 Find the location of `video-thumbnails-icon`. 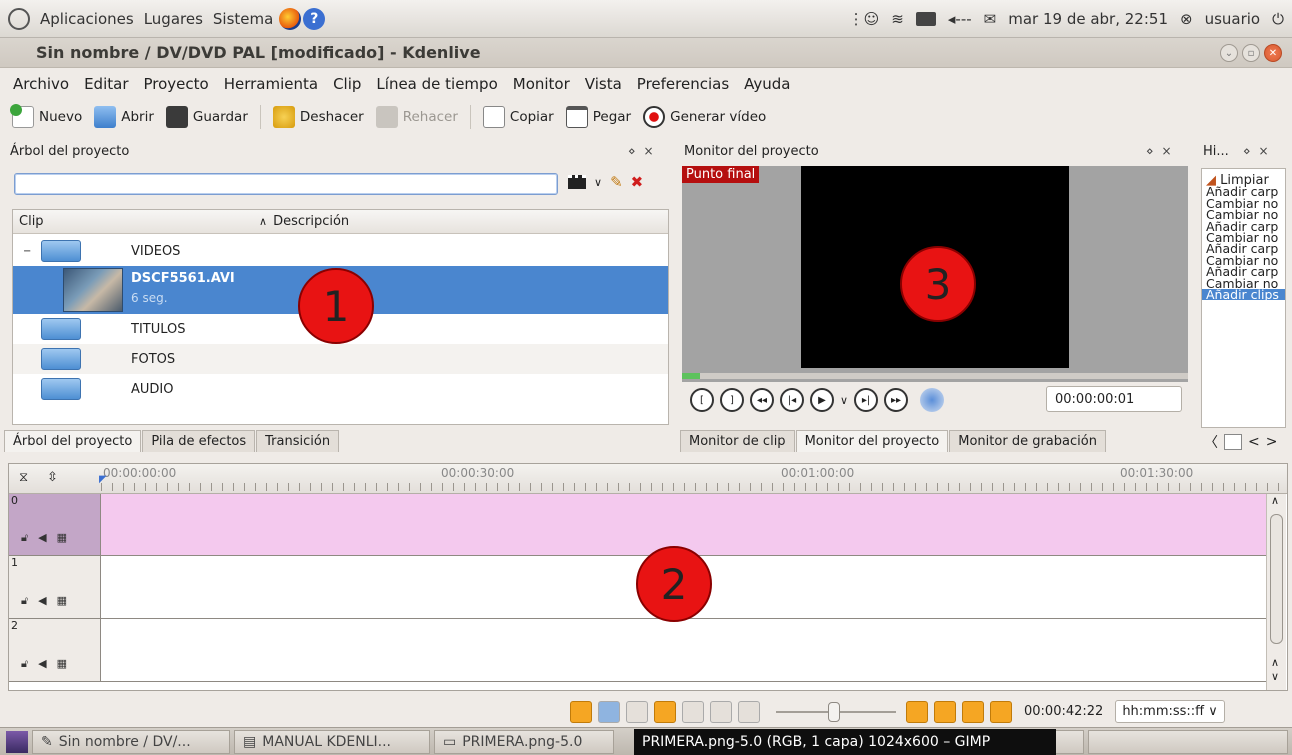

video-thumbnails-icon is located at coordinates (581, 711).